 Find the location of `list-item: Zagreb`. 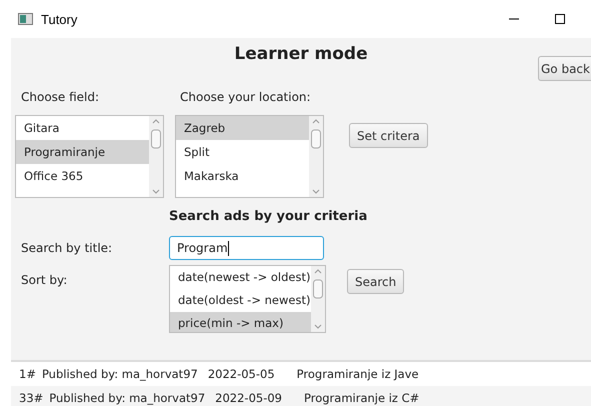

list-item: Zagreb is located at coordinates (242, 128).